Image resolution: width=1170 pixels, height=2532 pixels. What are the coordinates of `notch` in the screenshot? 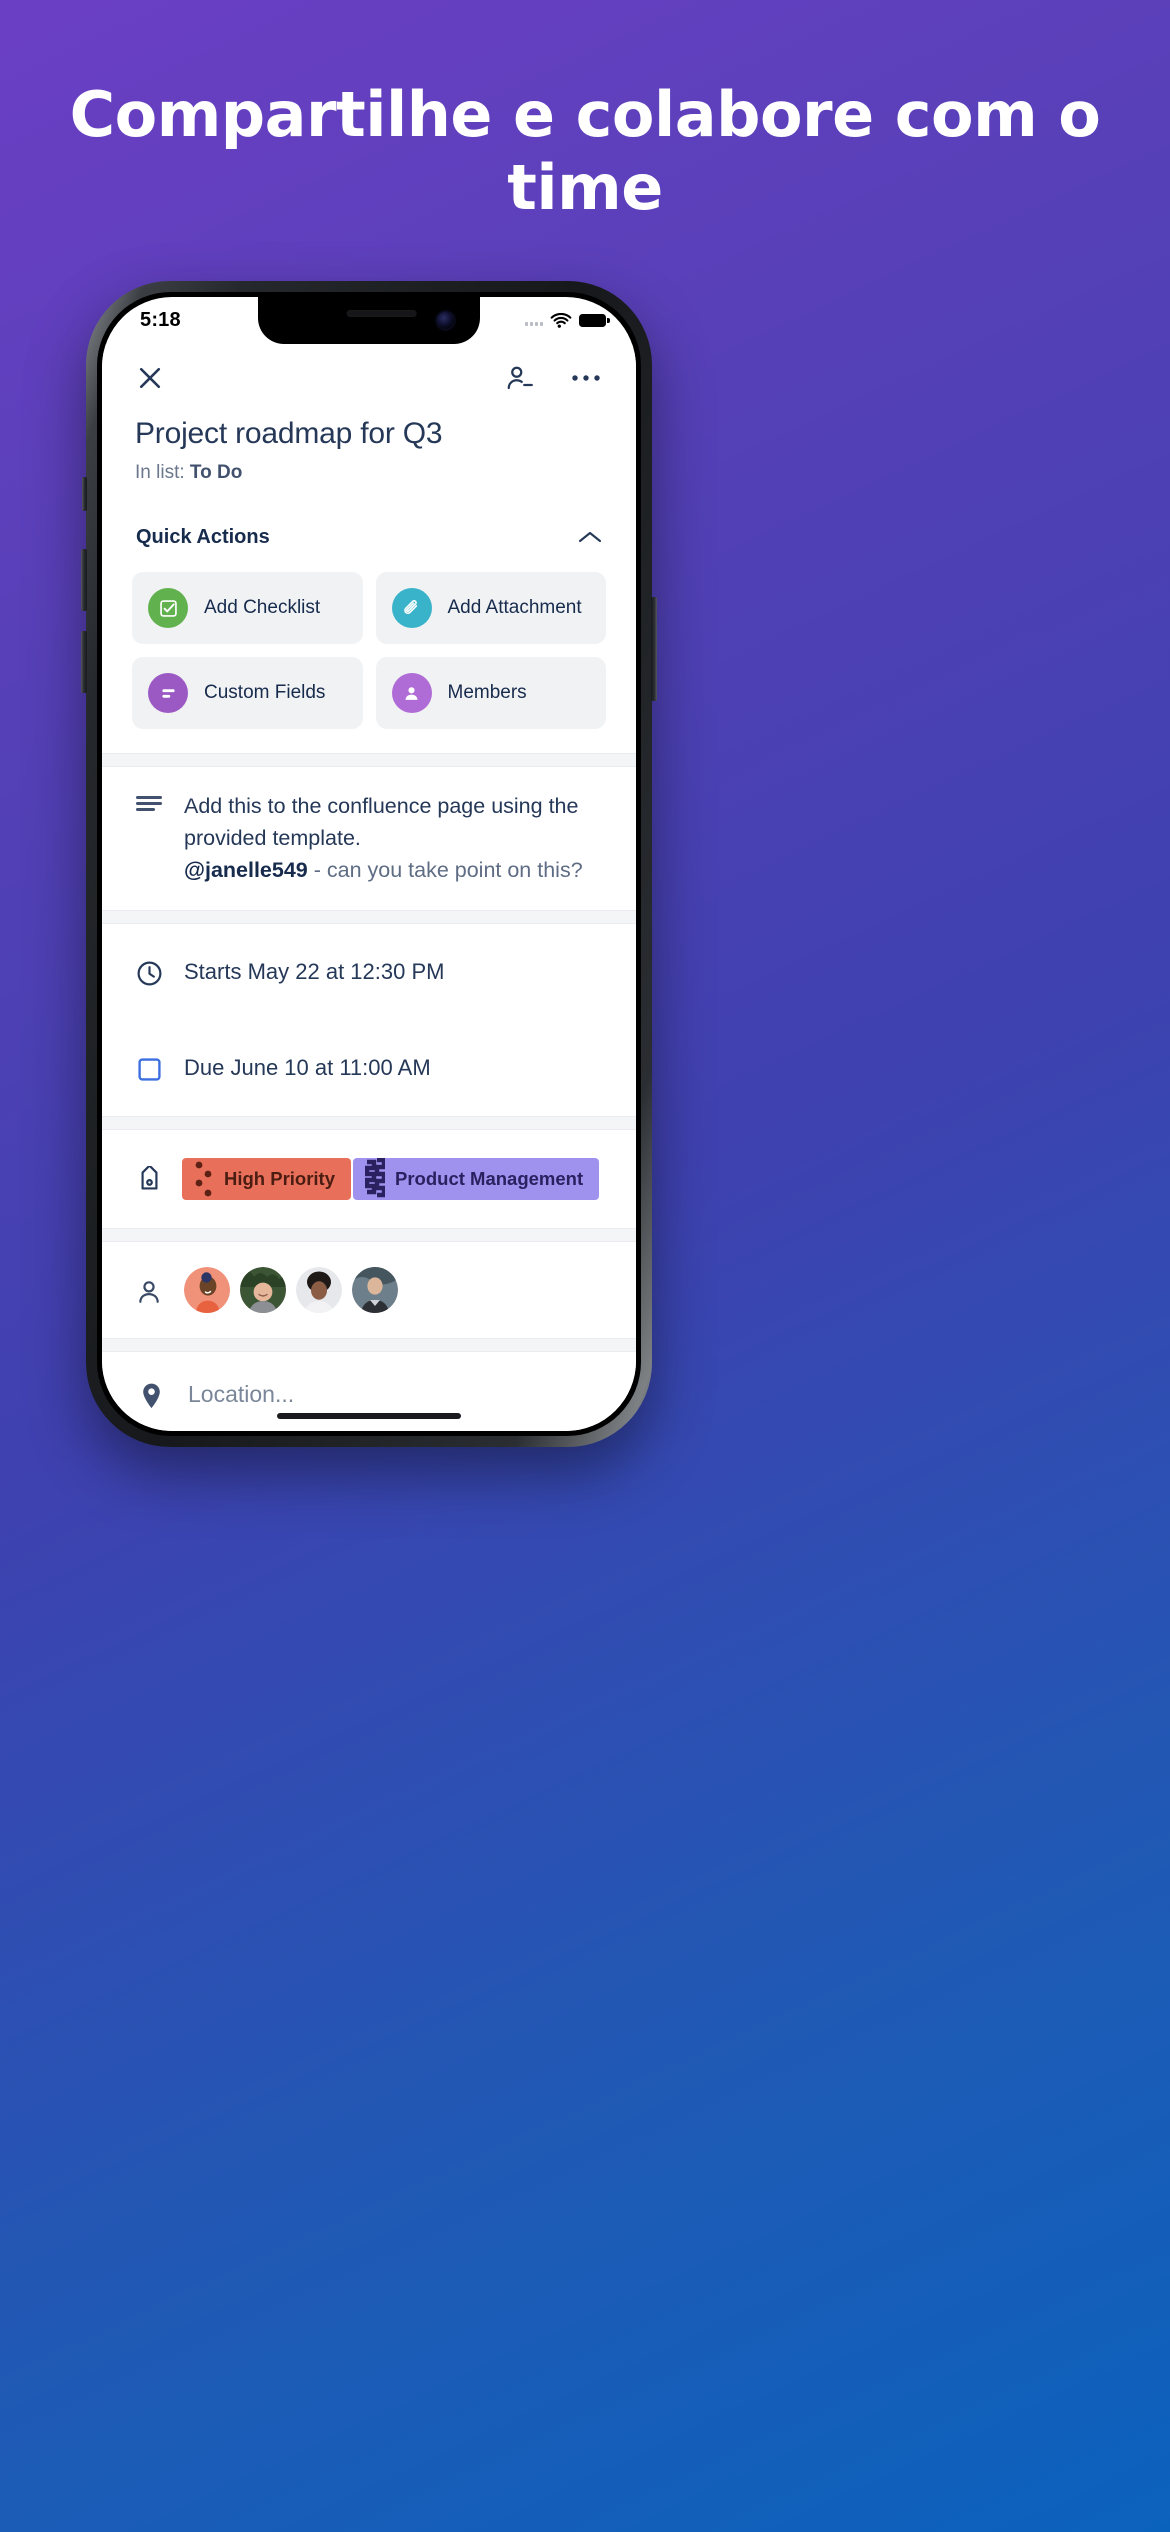 It's located at (369, 320).